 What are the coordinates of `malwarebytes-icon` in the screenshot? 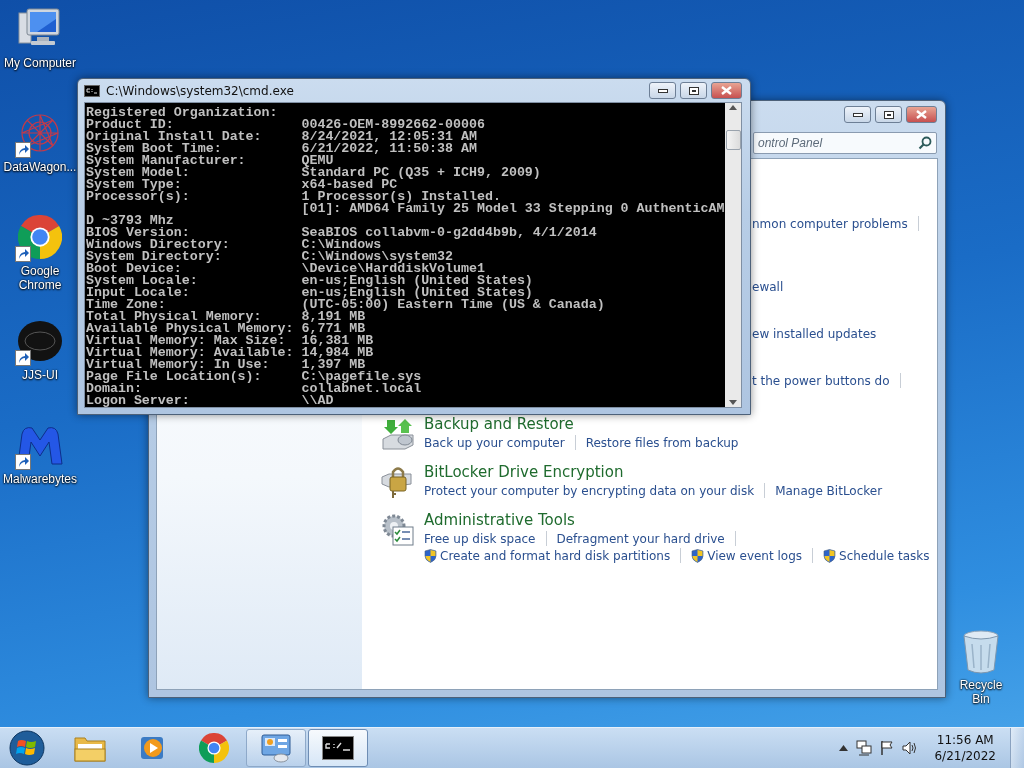 It's located at (40, 445).